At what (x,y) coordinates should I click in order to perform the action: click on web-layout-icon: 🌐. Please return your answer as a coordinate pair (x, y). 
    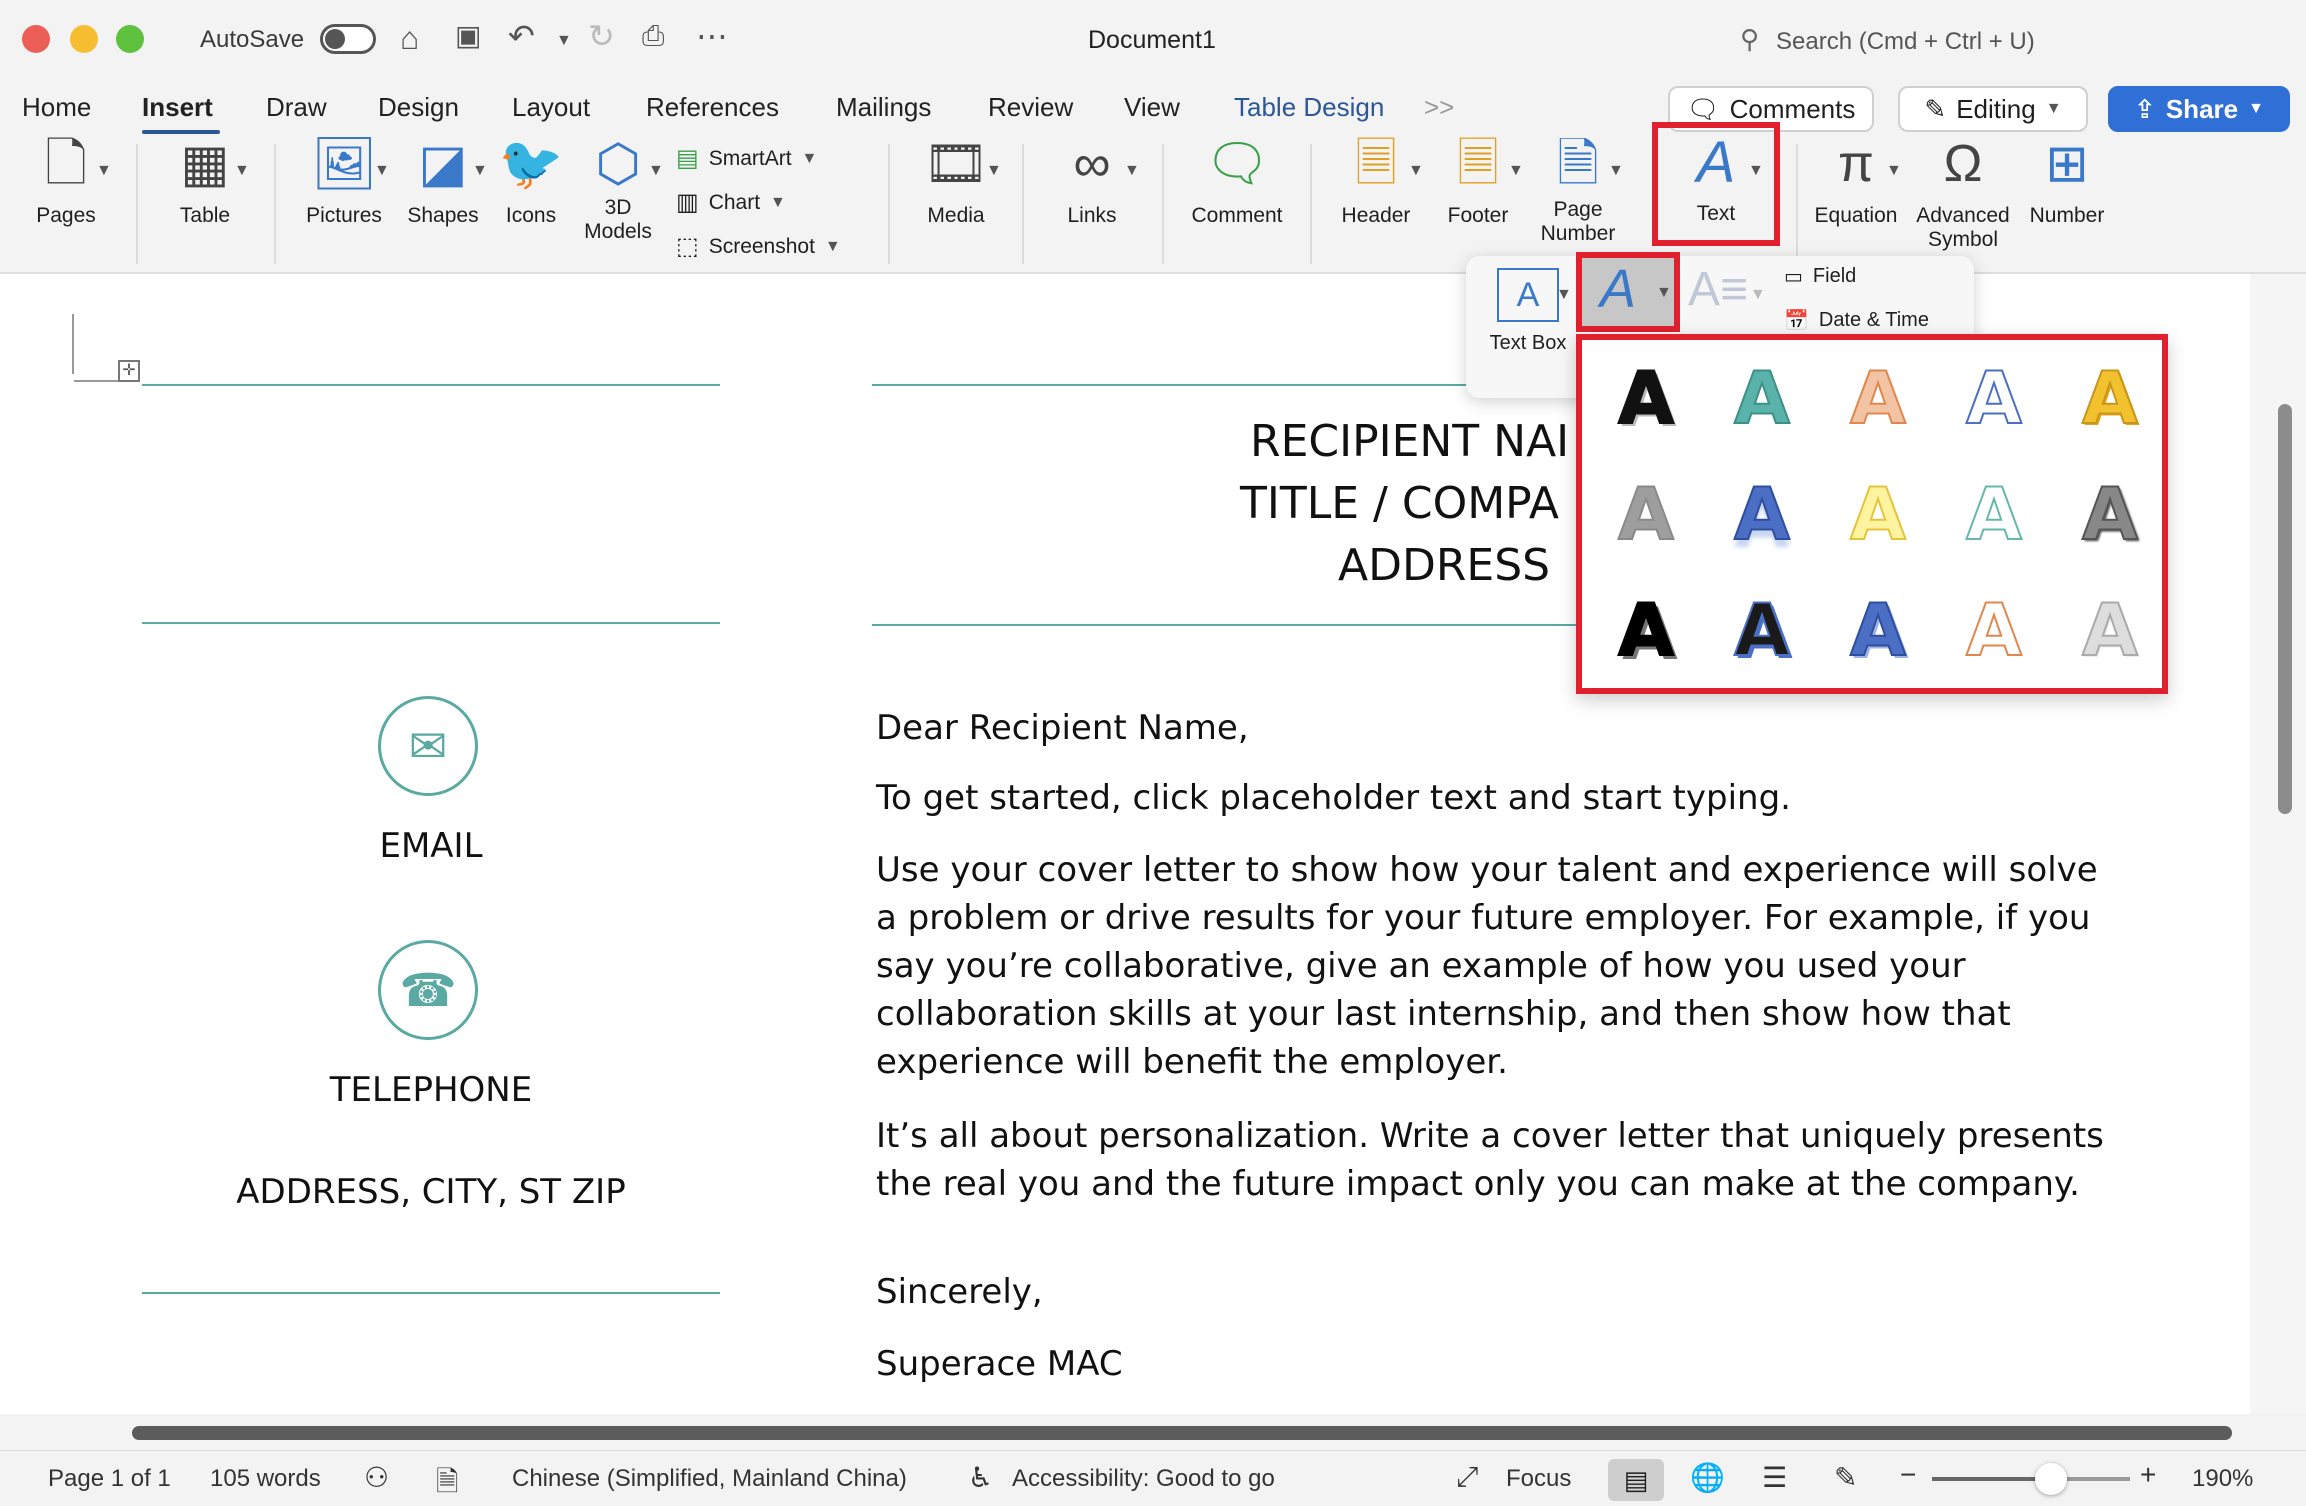
    Looking at the image, I should click on (1707, 1477).